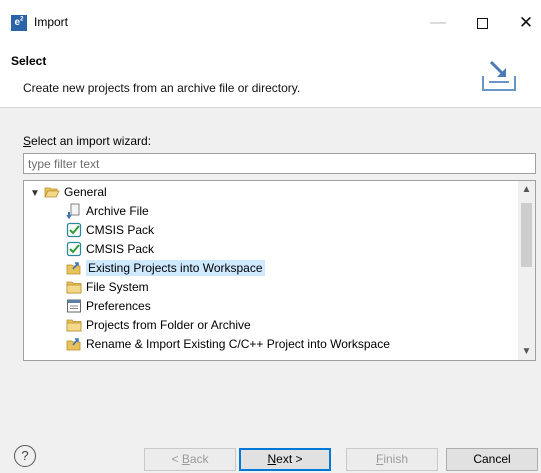 The height and width of the screenshot is (473, 541). What do you see at coordinates (270, 23) in the screenshot?
I see `title-bar: e2 Import — ✕` at bounding box center [270, 23].